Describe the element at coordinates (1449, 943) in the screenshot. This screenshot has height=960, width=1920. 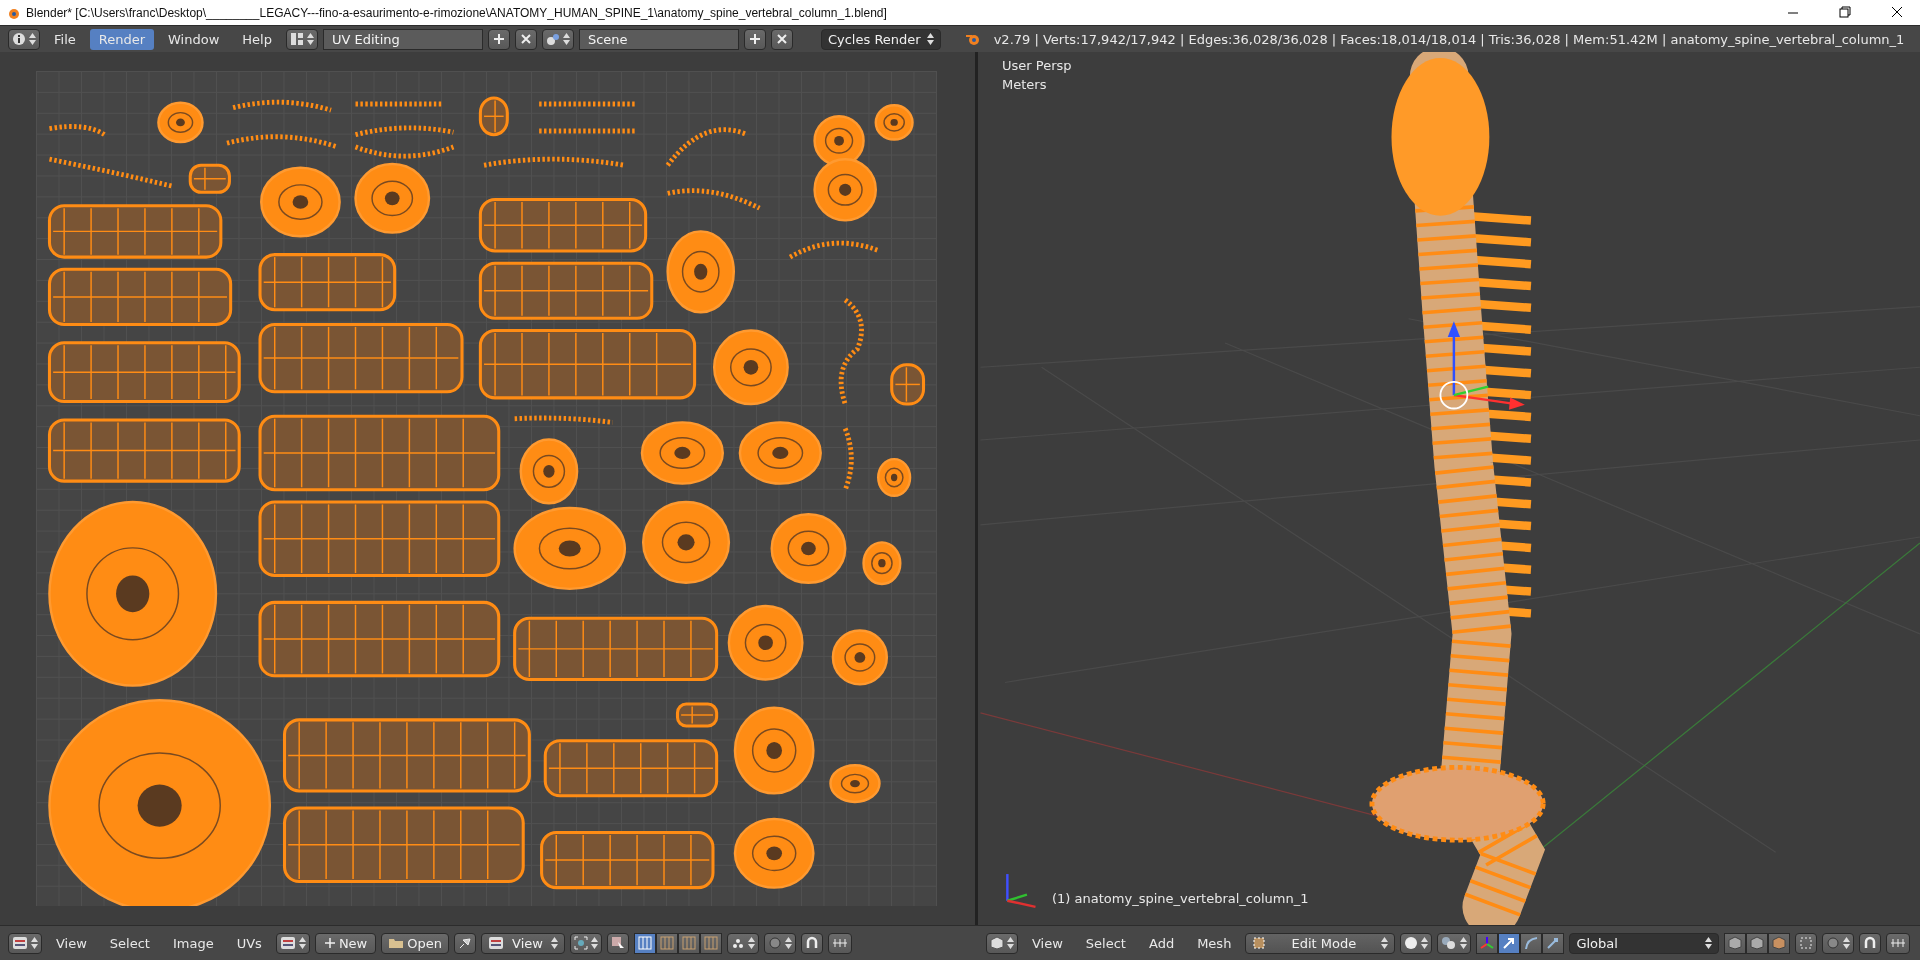
I see `pivot-icon` at that location.